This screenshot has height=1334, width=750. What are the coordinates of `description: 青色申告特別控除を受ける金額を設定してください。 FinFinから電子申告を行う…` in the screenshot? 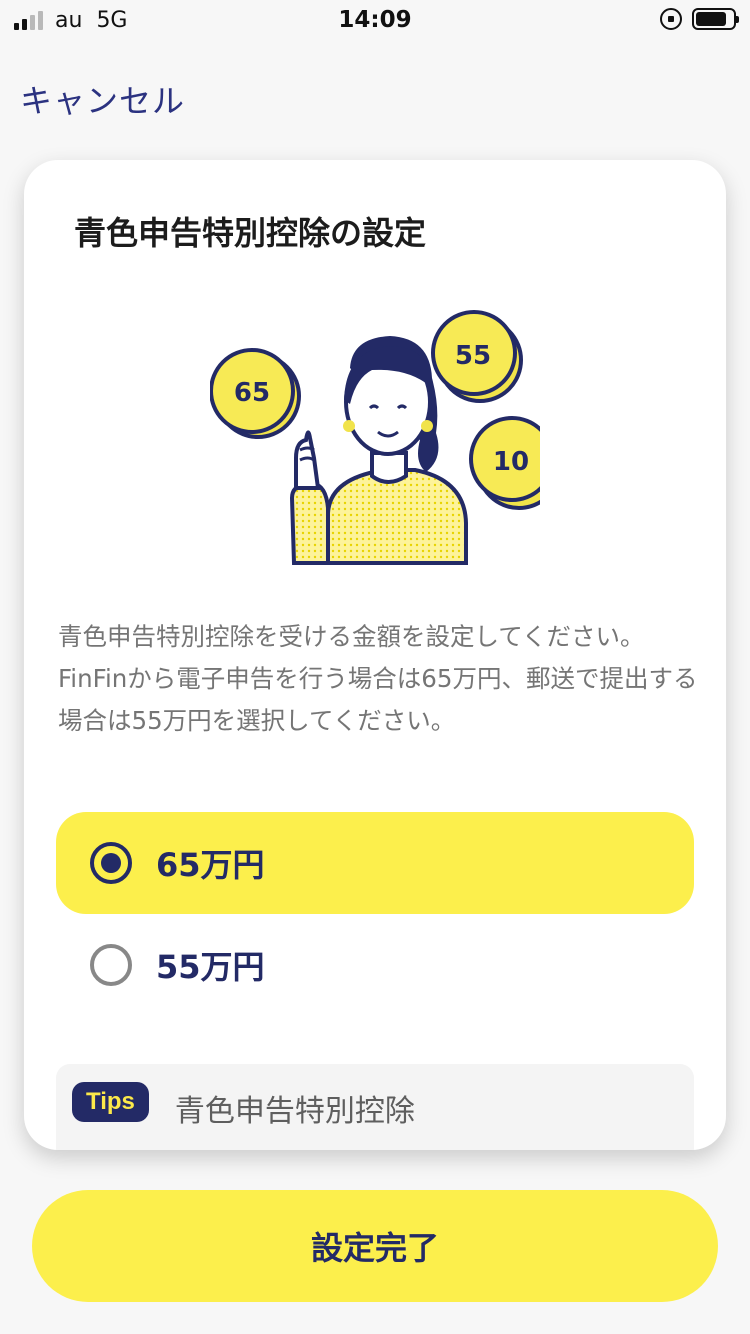 It's located at (378, 679).